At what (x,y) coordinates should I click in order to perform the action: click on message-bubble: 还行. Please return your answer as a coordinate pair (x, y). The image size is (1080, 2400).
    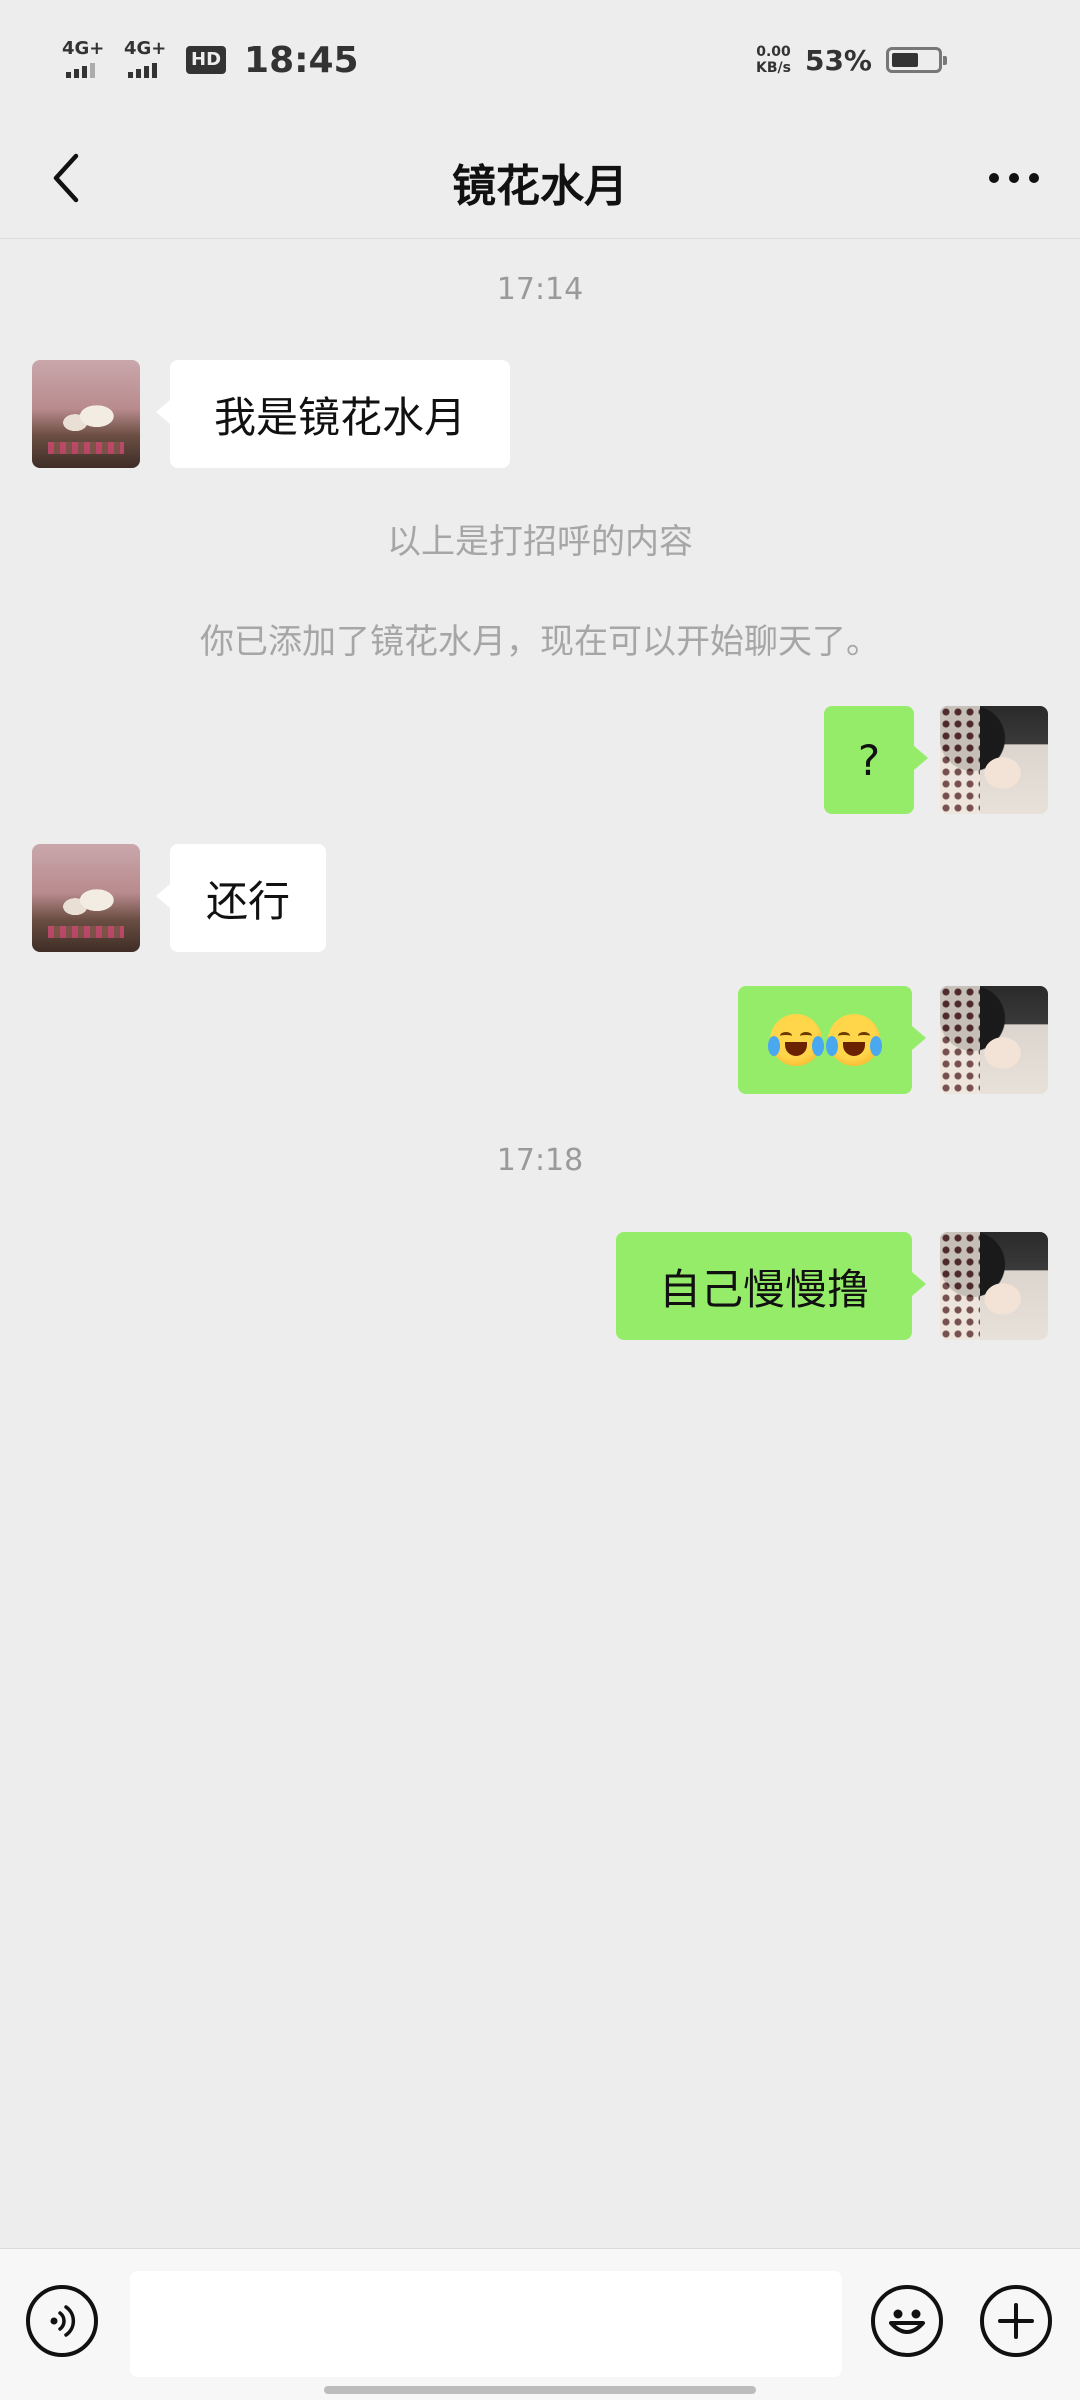
    Looking at the image, I should click on (241, 898).